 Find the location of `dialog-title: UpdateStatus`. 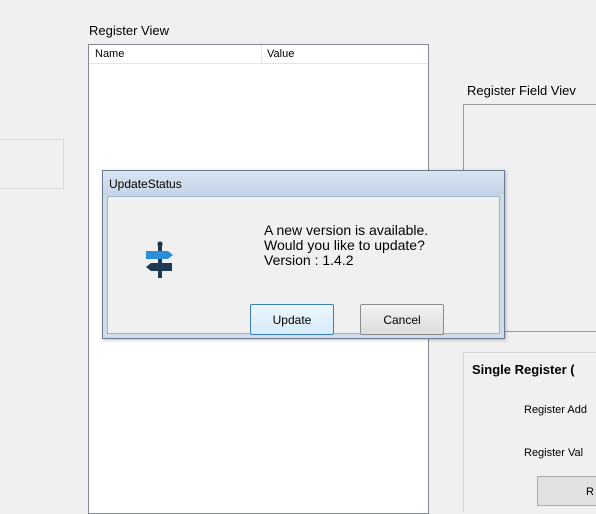

dialog-title: UpdateStatus is located at coordinates (145, 184).